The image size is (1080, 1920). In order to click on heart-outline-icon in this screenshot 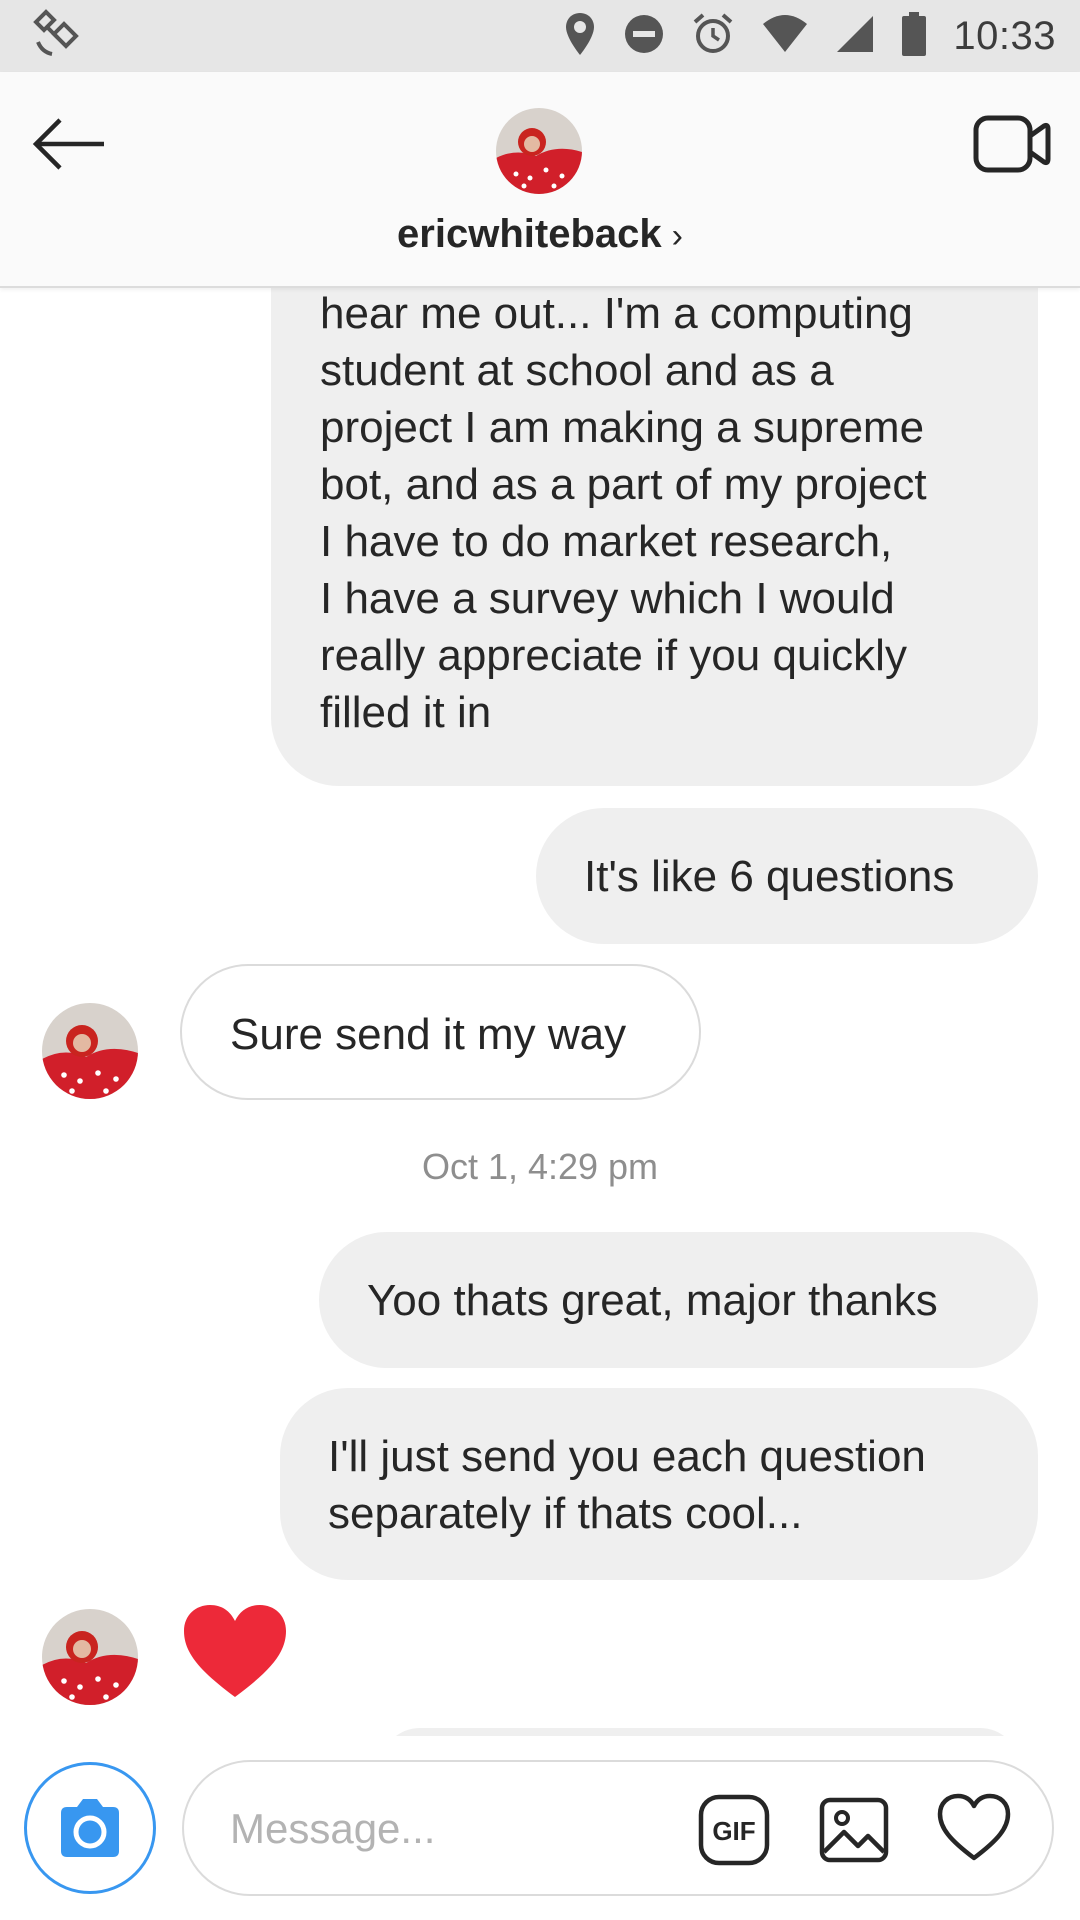, I will do `click(974, 1827)`.